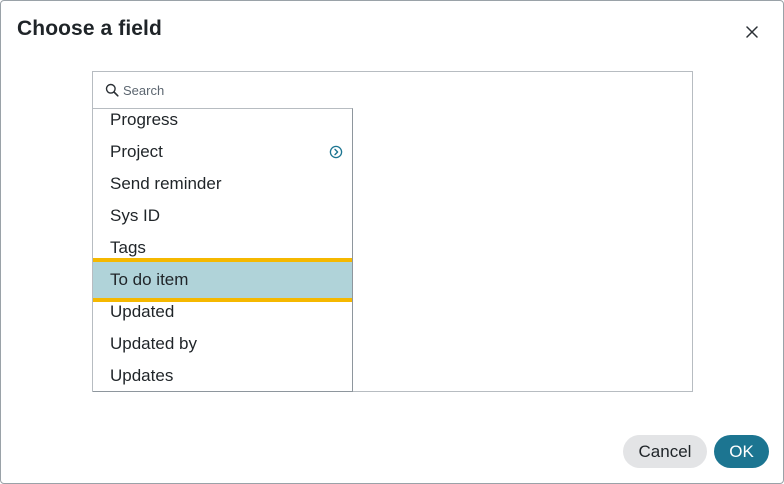 This screenshot has width=784, height=484. I want to click on list-item-label: Send reminder, so click(166, 183).